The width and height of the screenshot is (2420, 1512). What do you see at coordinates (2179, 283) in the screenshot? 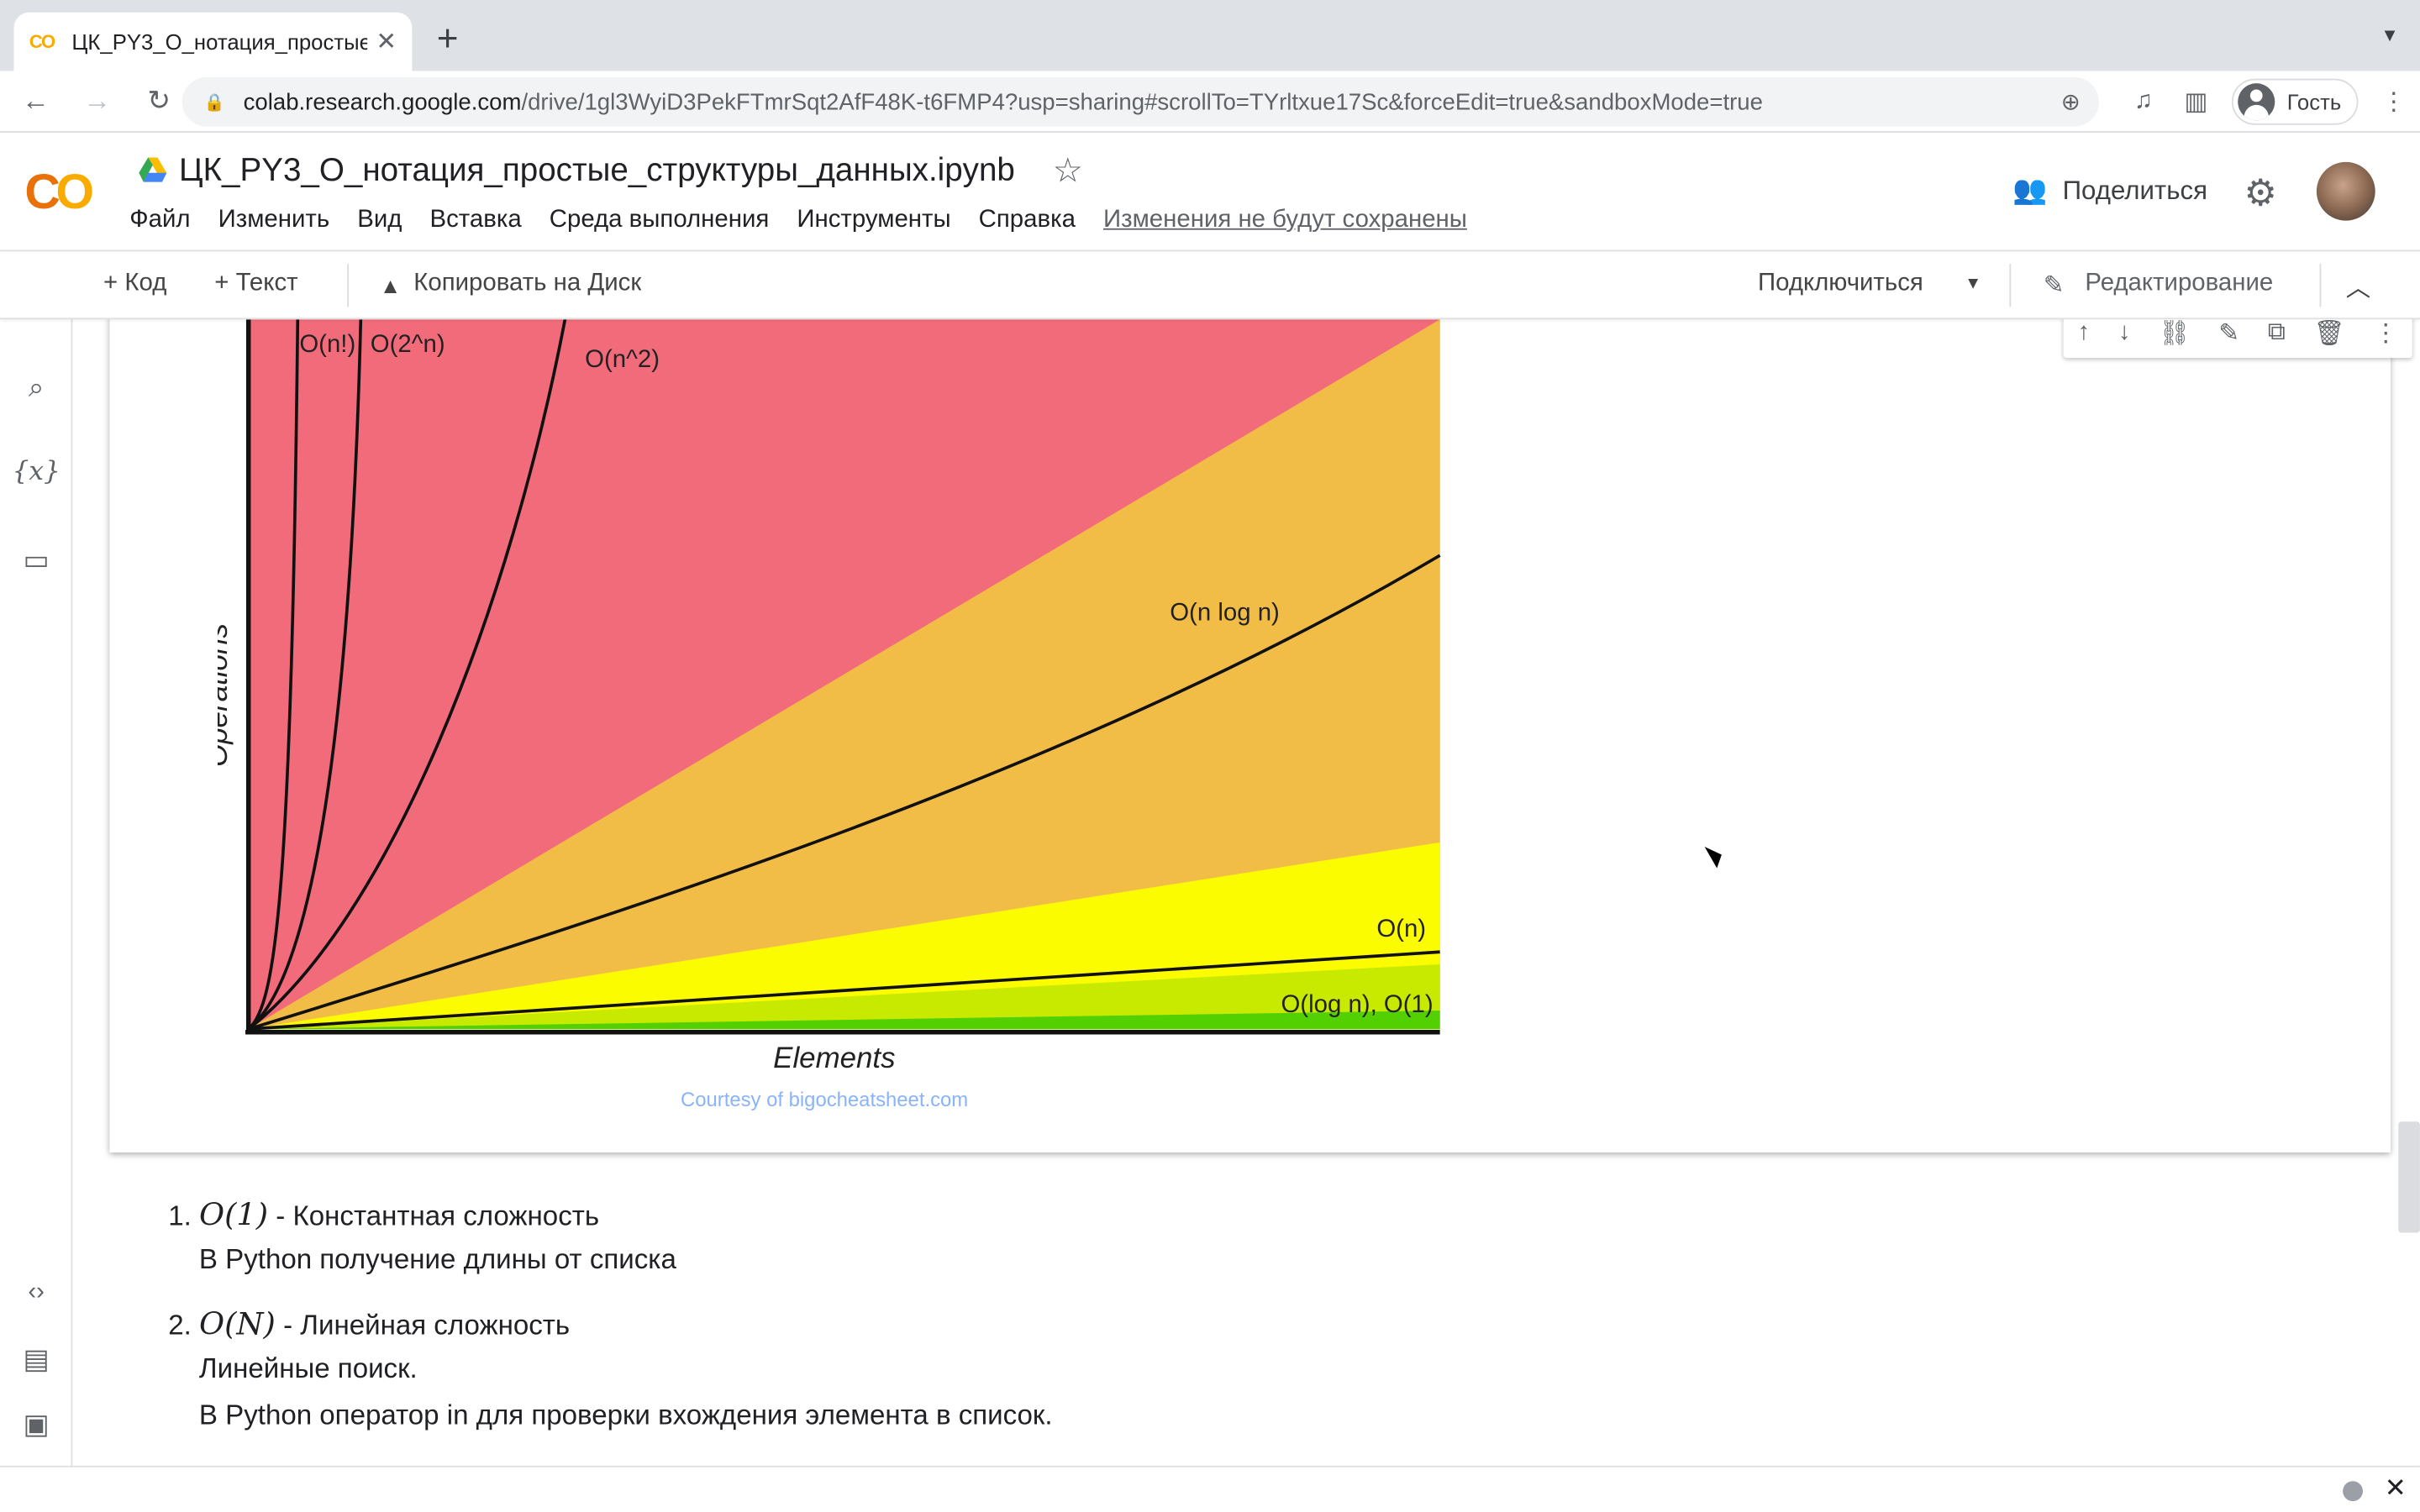
I see `editing-mode-button: Редактирование` at bounding box center [2179, 283].